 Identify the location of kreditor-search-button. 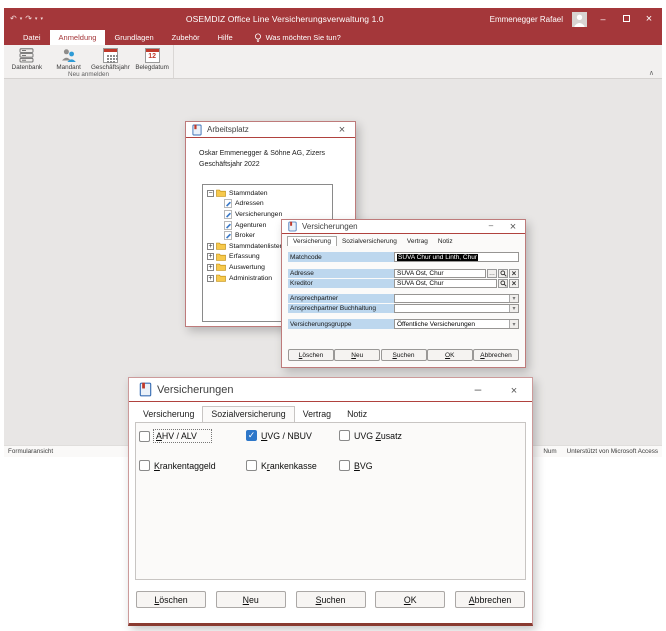
(503, 283).